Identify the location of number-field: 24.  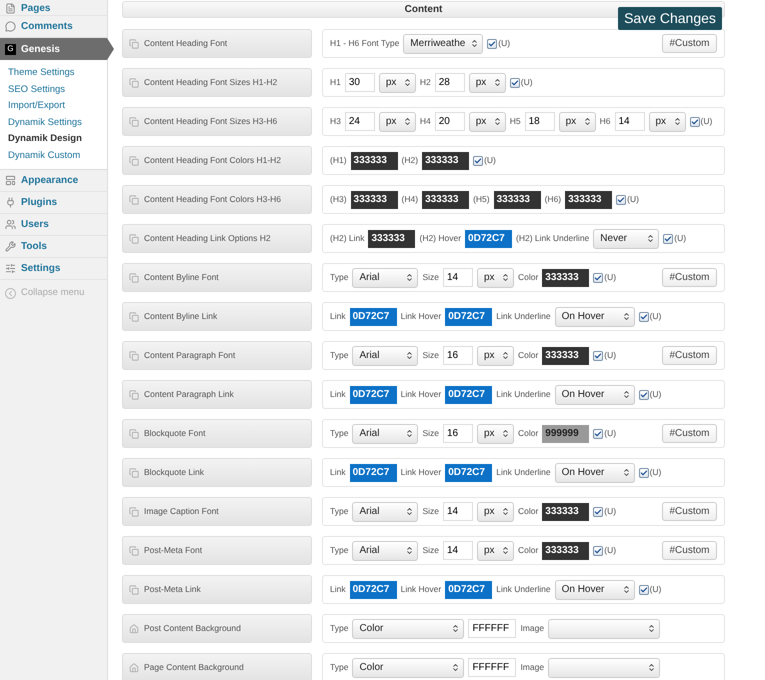
(359, 121).